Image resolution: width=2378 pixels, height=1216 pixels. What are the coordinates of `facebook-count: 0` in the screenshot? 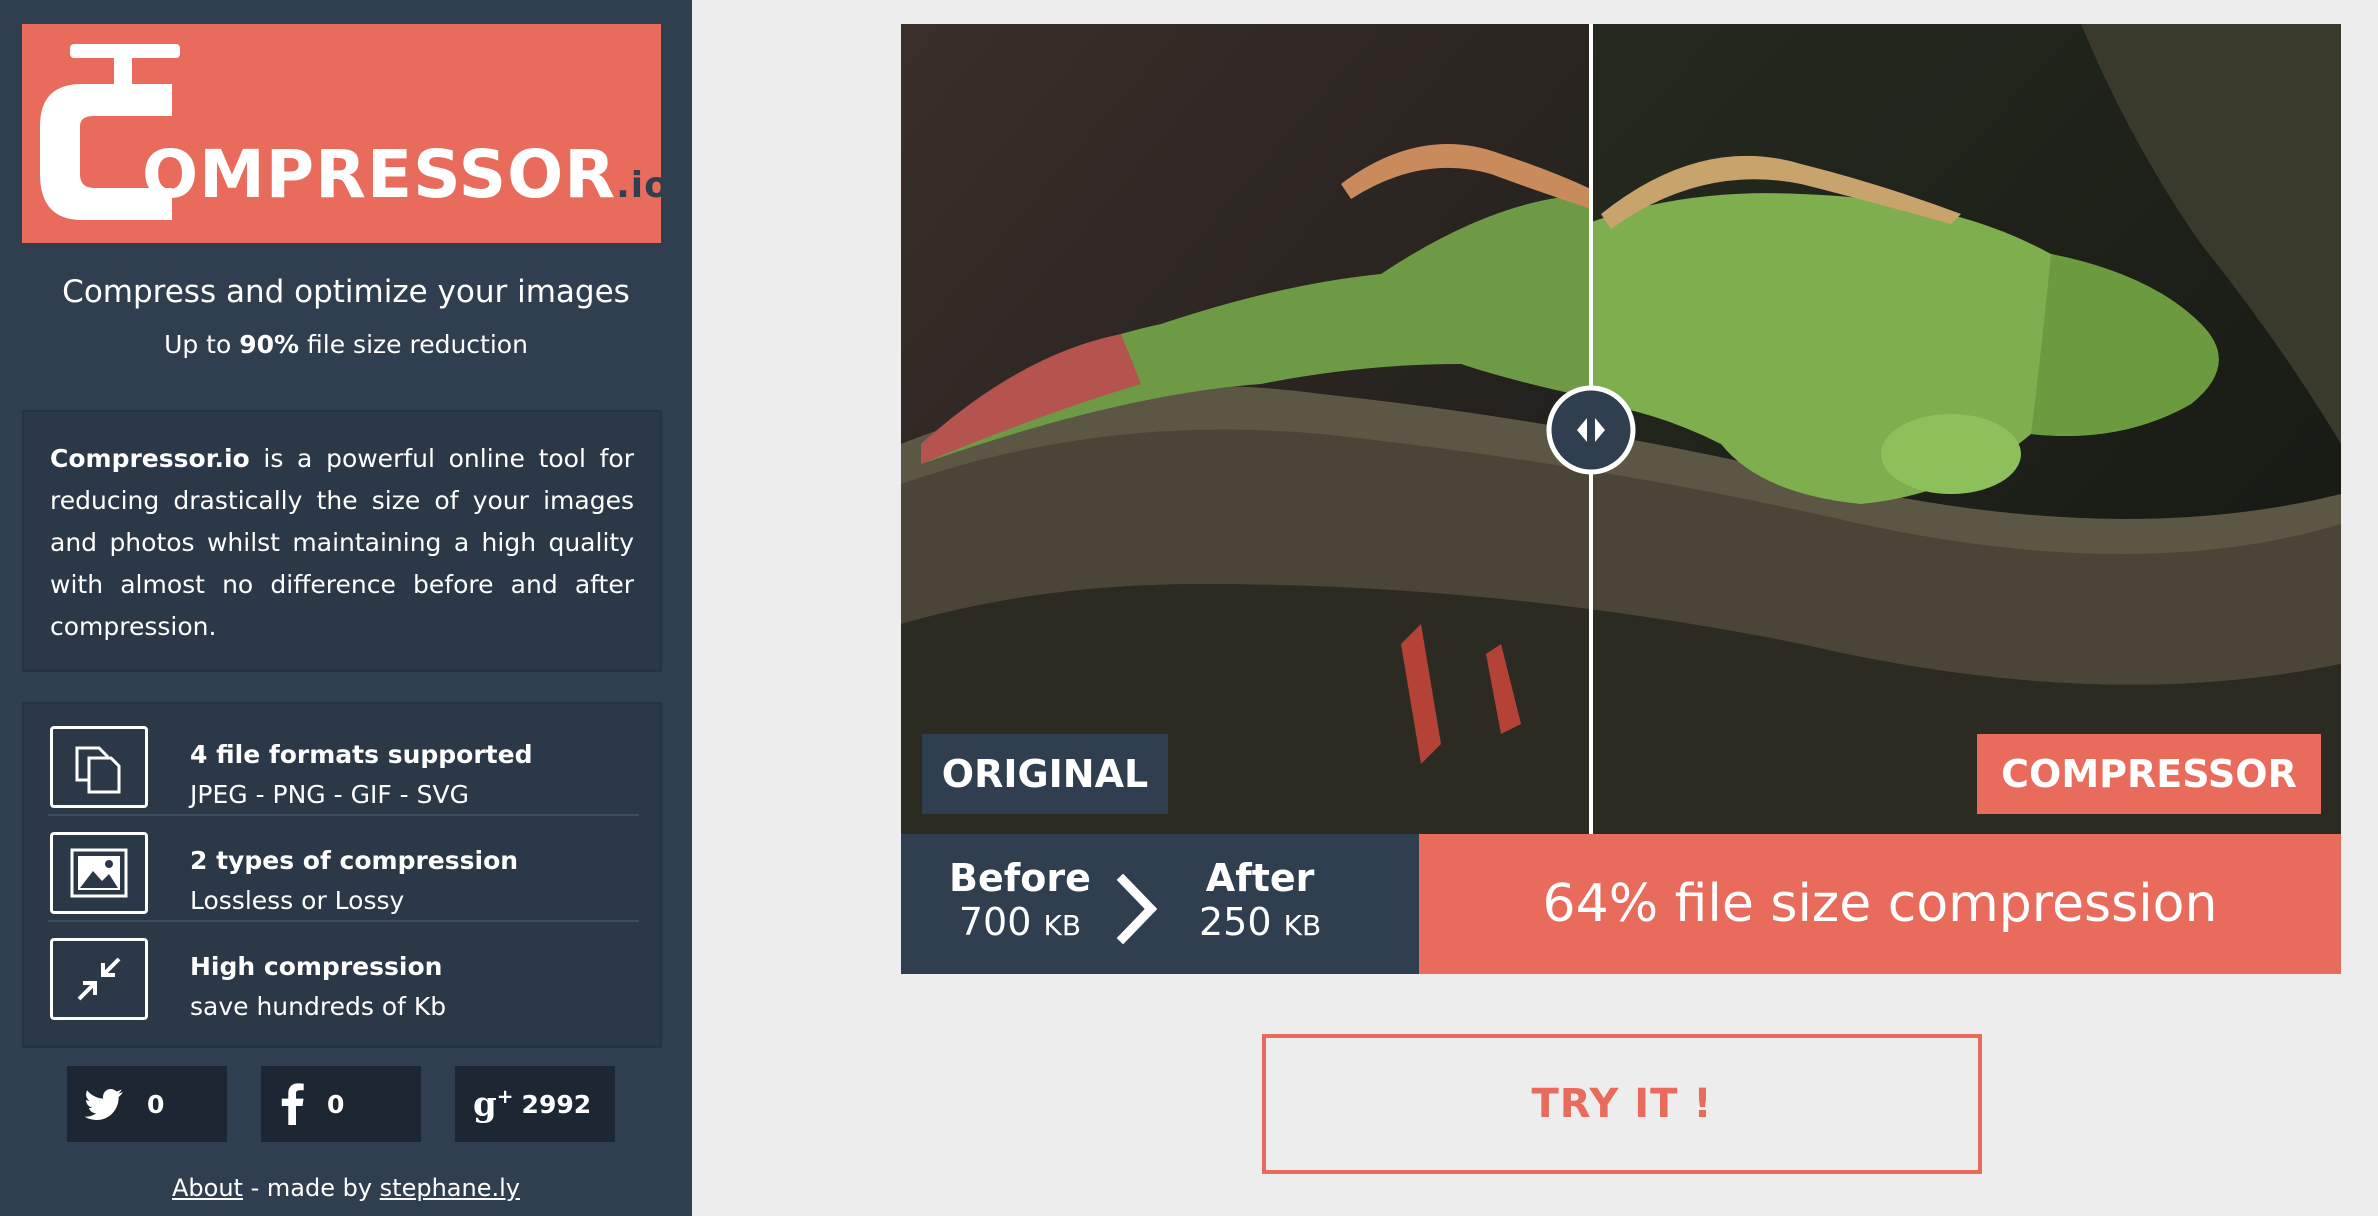 It's located at (336, 1104).